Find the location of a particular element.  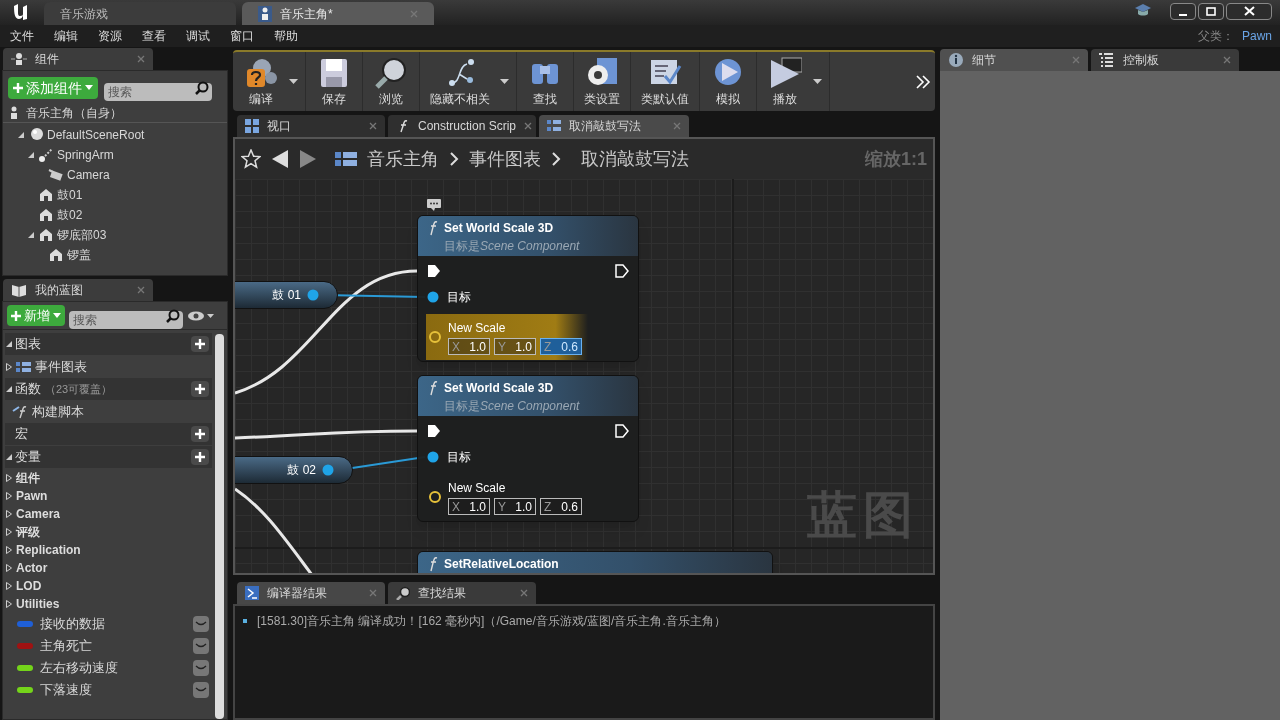

category-item: Actor is located at coordinates (32, 568).